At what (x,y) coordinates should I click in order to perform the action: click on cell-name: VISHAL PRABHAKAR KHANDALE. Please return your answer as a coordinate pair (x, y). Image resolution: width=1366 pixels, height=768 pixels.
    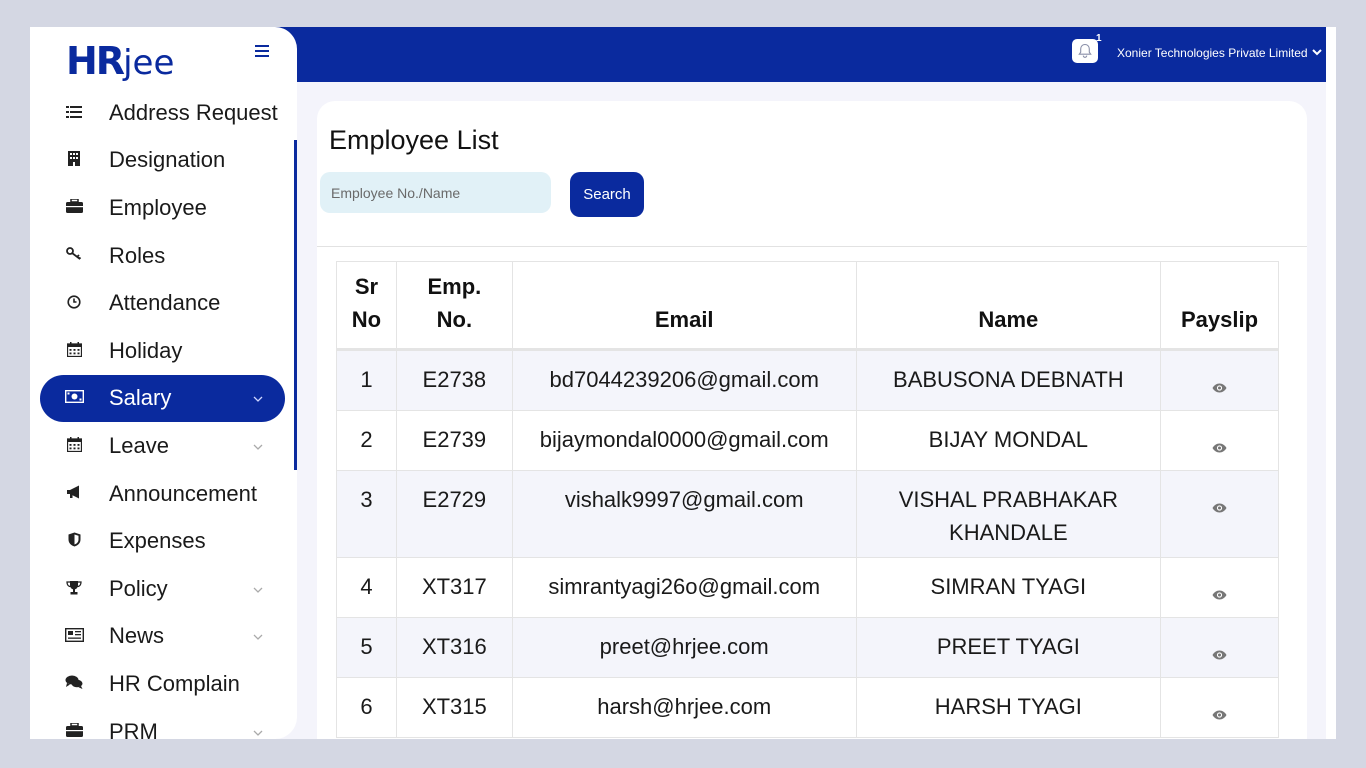
    Looking at the image, I should click on (1008, 514).